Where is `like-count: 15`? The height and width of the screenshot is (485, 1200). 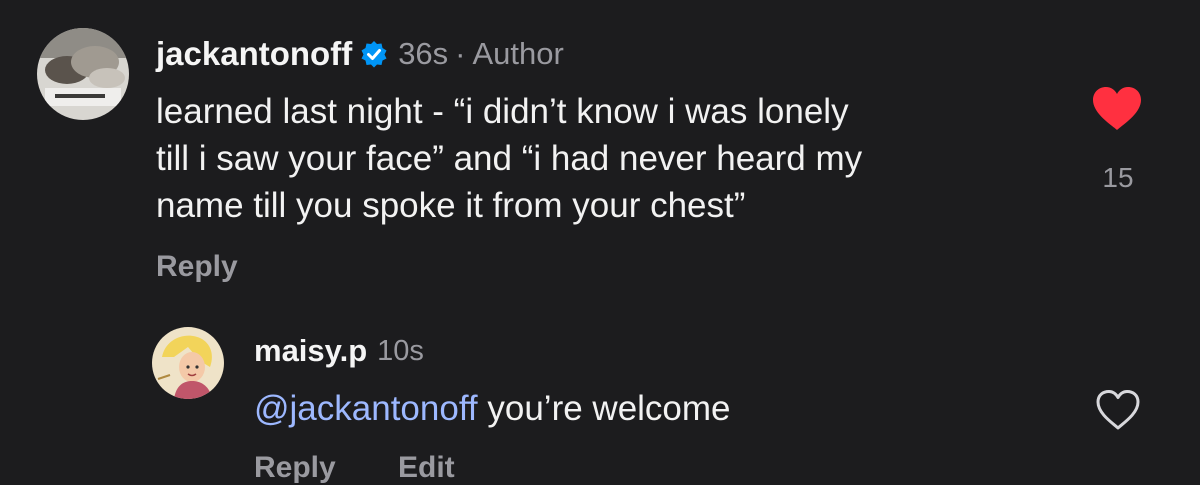 like-count: 15 is located at coordinates (1118, 178).